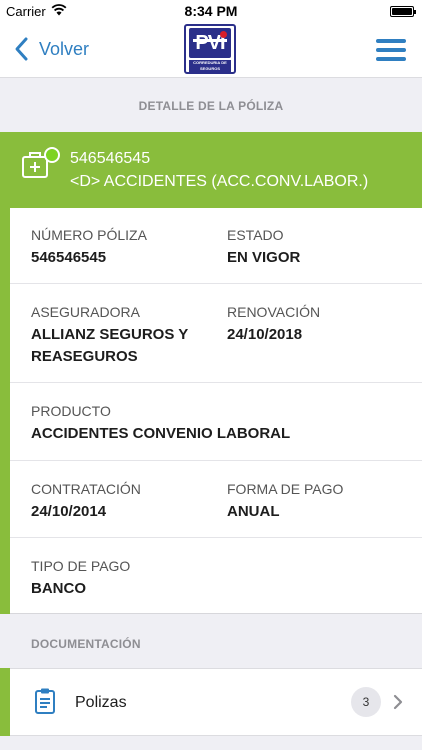  What do you see at coordinates (265, 334) in the screenshot?
I see `field-value: 24/10/2018` at bounding box center [265, 334].